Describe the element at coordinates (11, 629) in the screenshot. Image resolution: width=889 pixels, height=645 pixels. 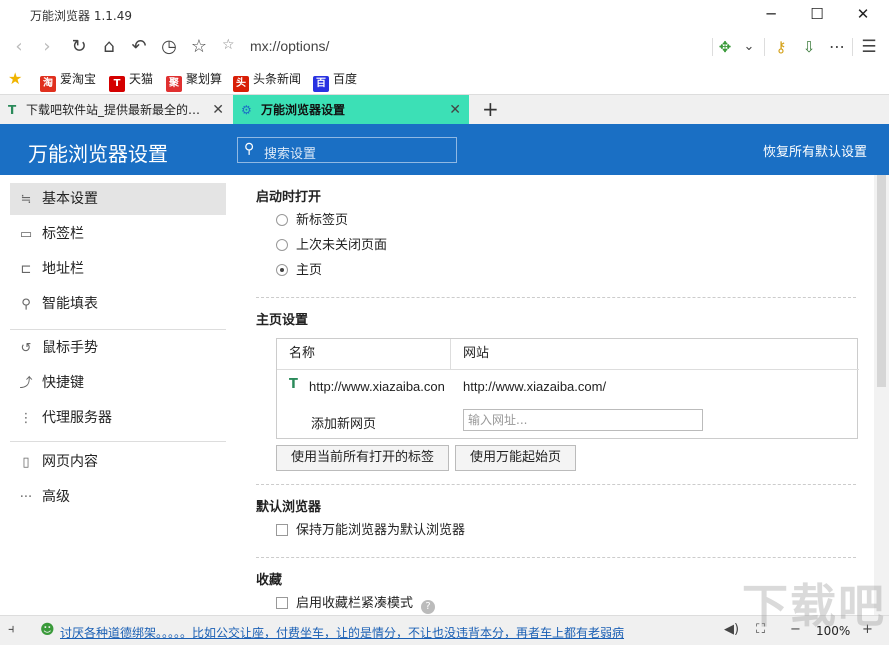
I see `sidebar-toggle-icon: ⫞` at that location.